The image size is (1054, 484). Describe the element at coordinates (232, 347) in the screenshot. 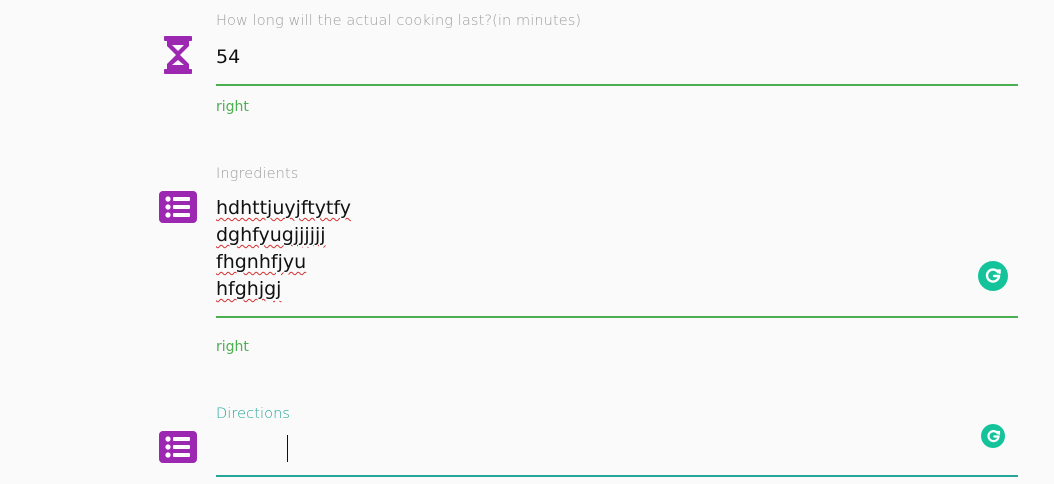

I see `ingredients-helper: right` at that location.